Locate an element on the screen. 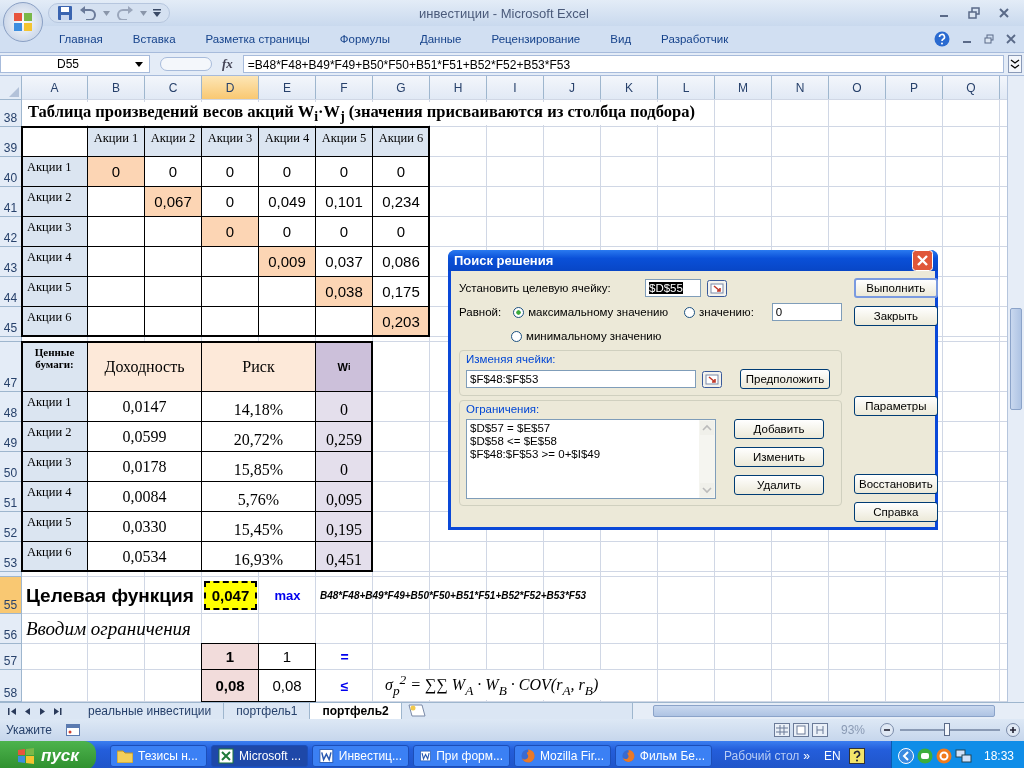 The width and height of the screenshot is (1024, 768). list-item: $D$58 <= $E$58 is located at coordinates (583, 441).